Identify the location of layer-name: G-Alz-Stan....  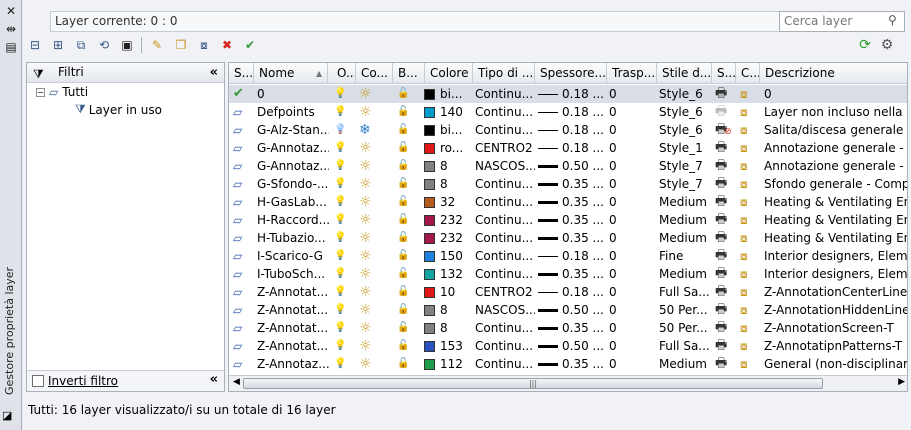
(293, 130).